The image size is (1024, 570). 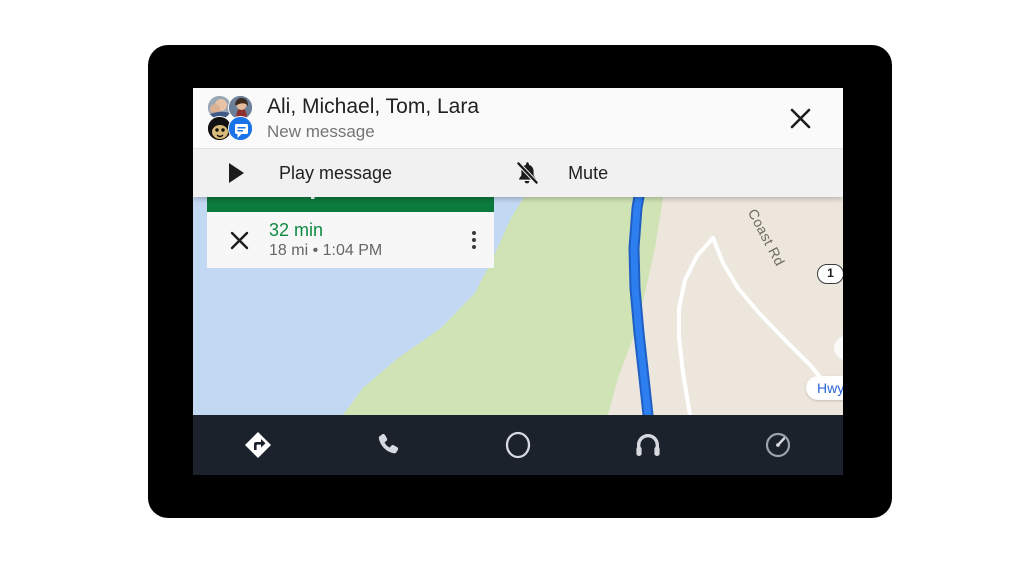 I want to click on nav-item-maps, so click(x=258, y=445).